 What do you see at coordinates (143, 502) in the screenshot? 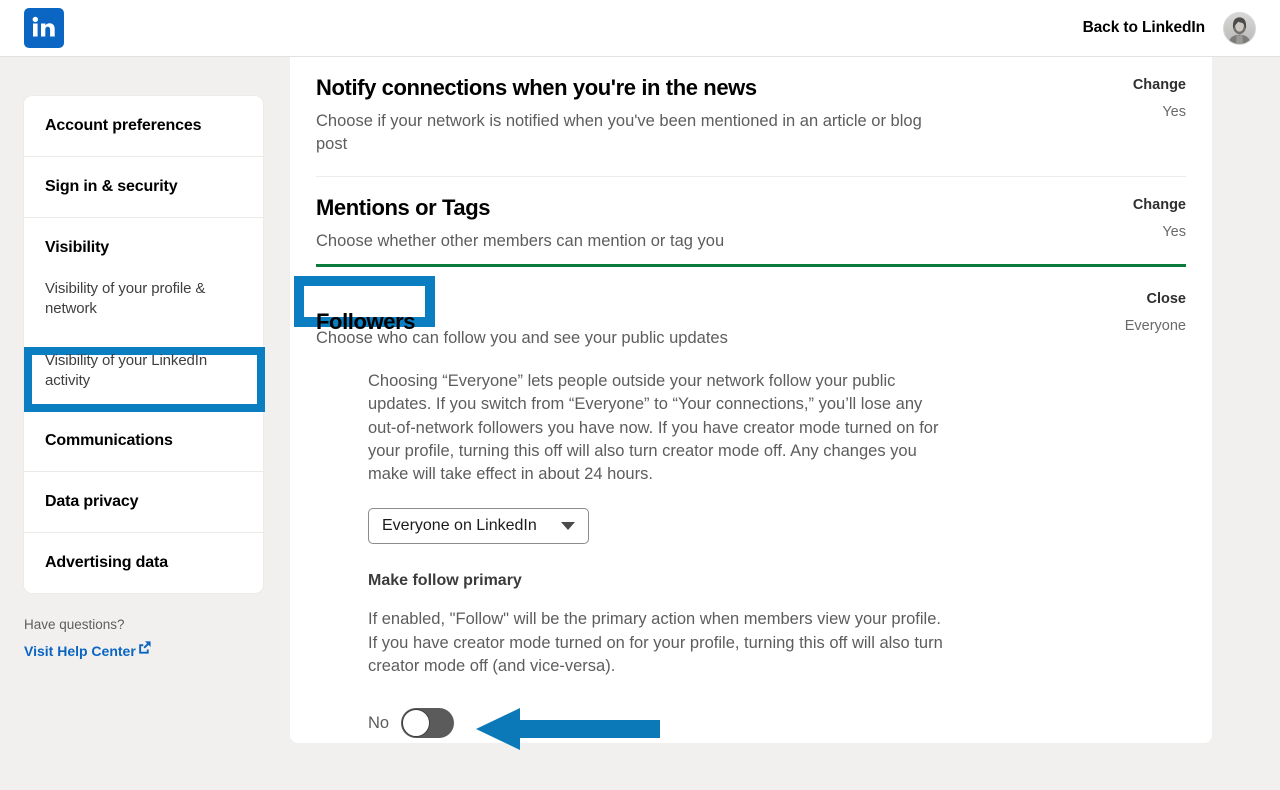
I see `sidebar-item-data-privacy: Data privacy` at bounding box center [143, 502].